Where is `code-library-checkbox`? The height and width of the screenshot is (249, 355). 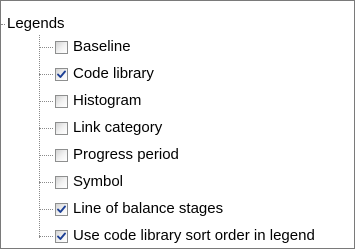
code-library-checkbox is located at coordinates (61, 74).